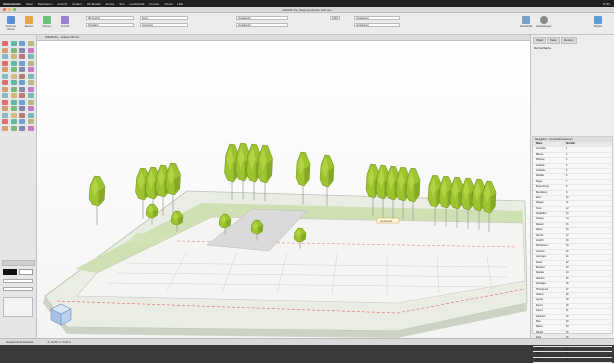 This screenshot has width=614, height=363. Describe the element at coordinates (572, 360) in the screenshot. I see `layer-row: Ende 40` at that location.